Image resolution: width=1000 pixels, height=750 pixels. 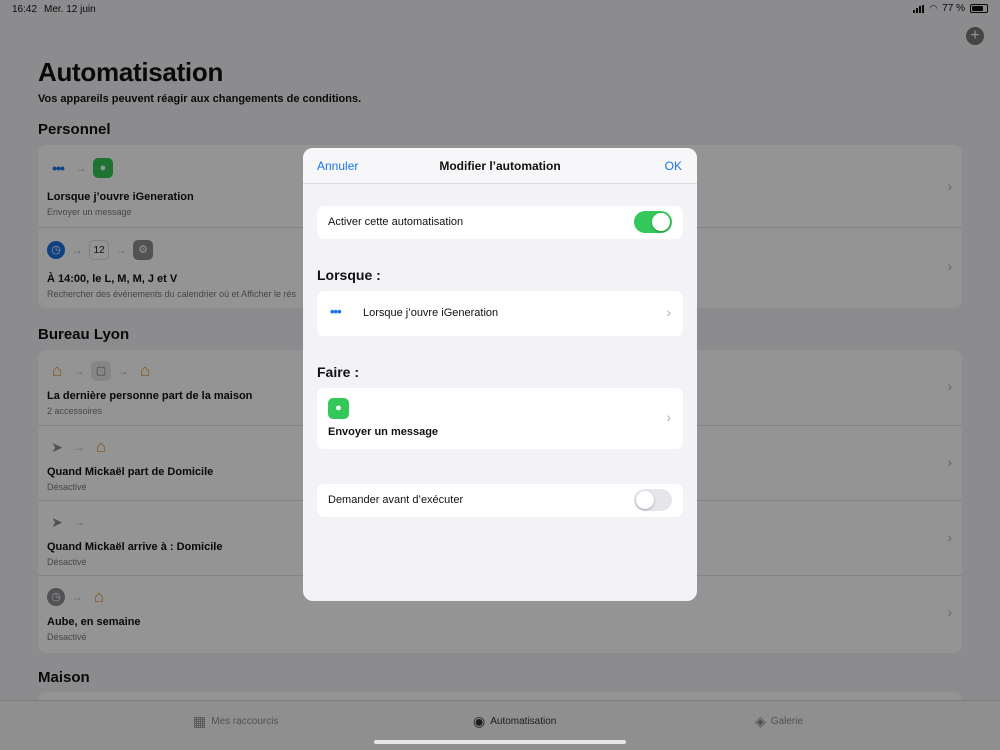 What do you see at coordinates (673, 166) in the screenshot?
I see `ok-button: OK` at bounding box center [673, 166].